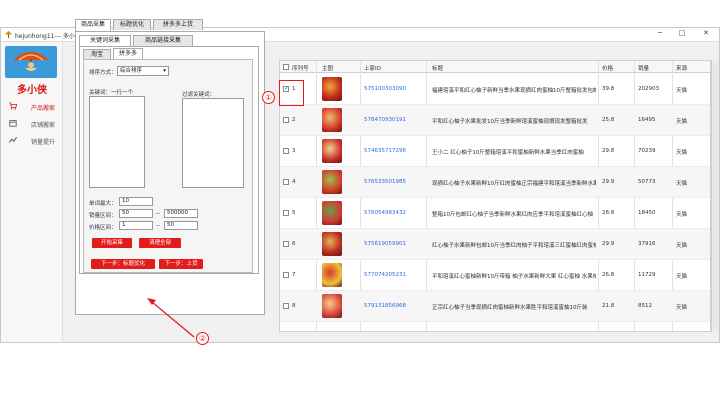  What do you see at coordinates (438, 69) in the screenshot?
I see `header-title: 标题` at bounding box center [438, 69].